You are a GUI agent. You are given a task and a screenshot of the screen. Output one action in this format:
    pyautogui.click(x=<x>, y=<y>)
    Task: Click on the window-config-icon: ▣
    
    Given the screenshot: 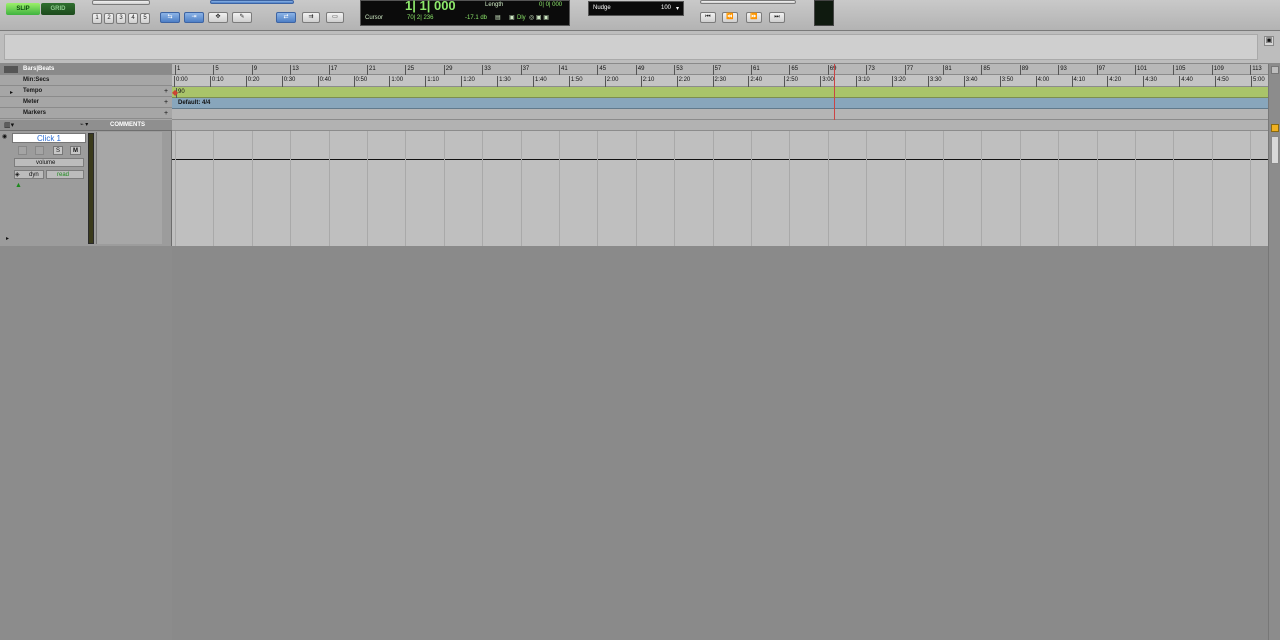 What is the action you would take?
    pyautogui.click(x=1269, y=41)
    